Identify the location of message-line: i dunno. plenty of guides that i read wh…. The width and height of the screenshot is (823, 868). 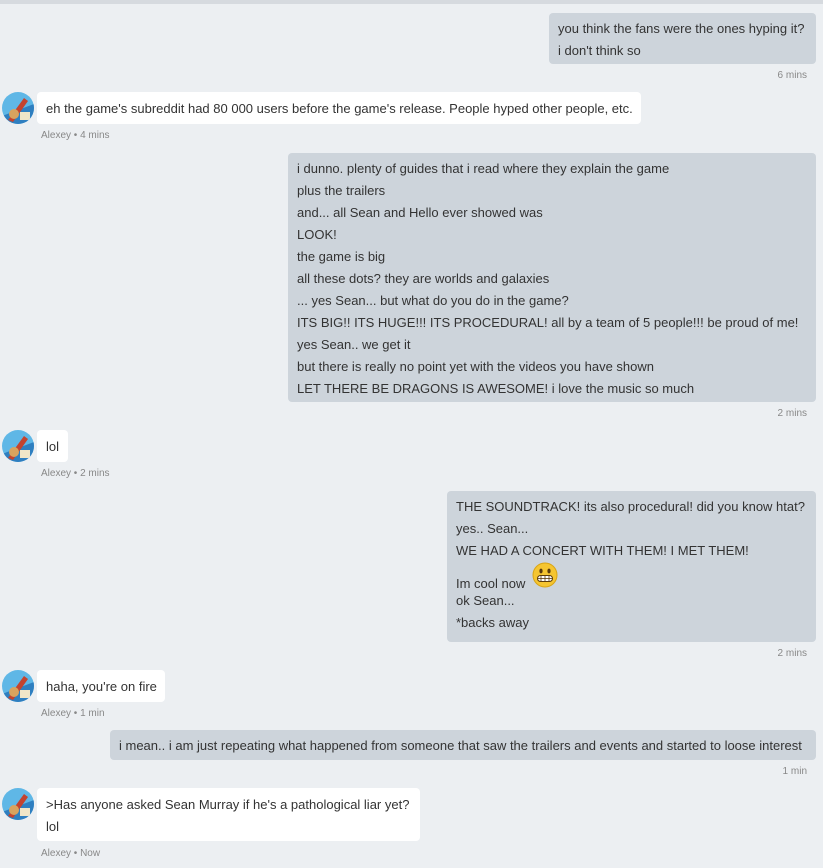
(483, 168).